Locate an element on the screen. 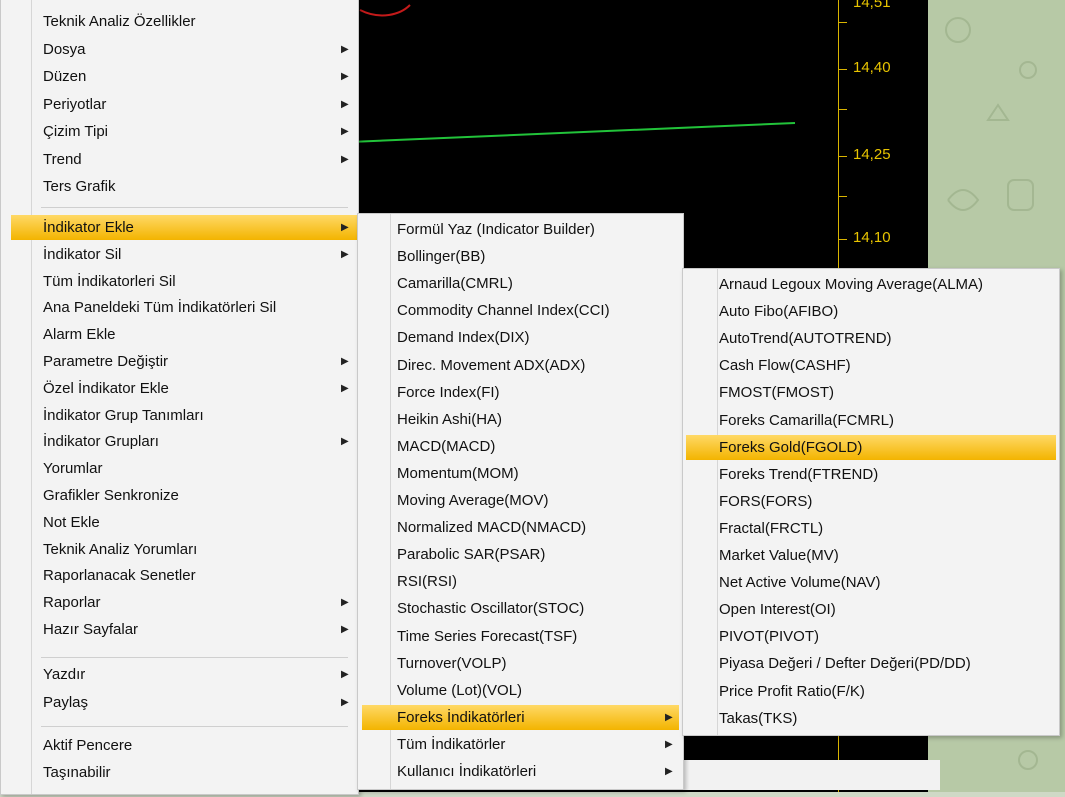 This screenshot has height=797, width=1065. main-menu-item-dosya: Dosya ▶ is located at coordinates (179, 49).